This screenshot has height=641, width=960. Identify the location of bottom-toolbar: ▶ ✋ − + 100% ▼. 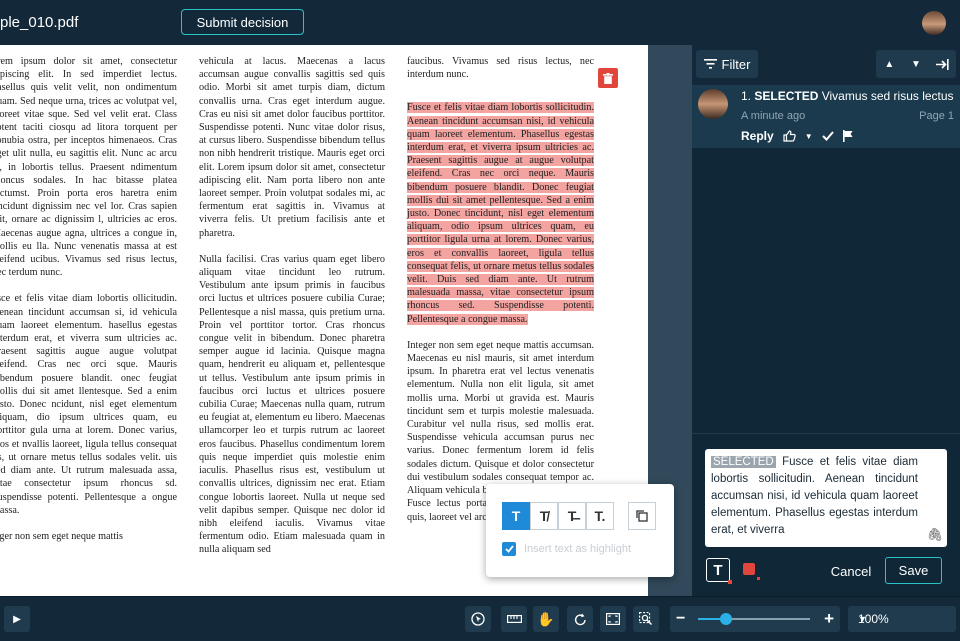
(480, 618).